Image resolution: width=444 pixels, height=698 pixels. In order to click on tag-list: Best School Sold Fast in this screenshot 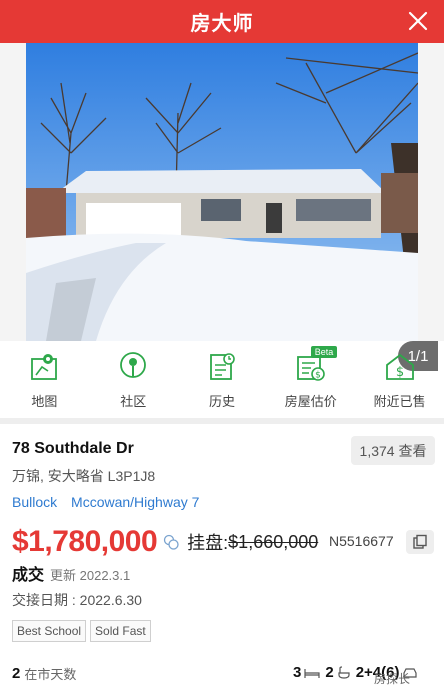, I will do `click(83, 631)`.